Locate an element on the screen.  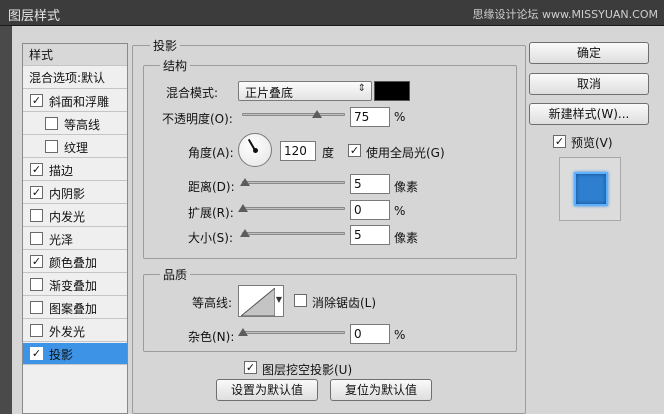
style-preview is located at coordinates (590, 189).